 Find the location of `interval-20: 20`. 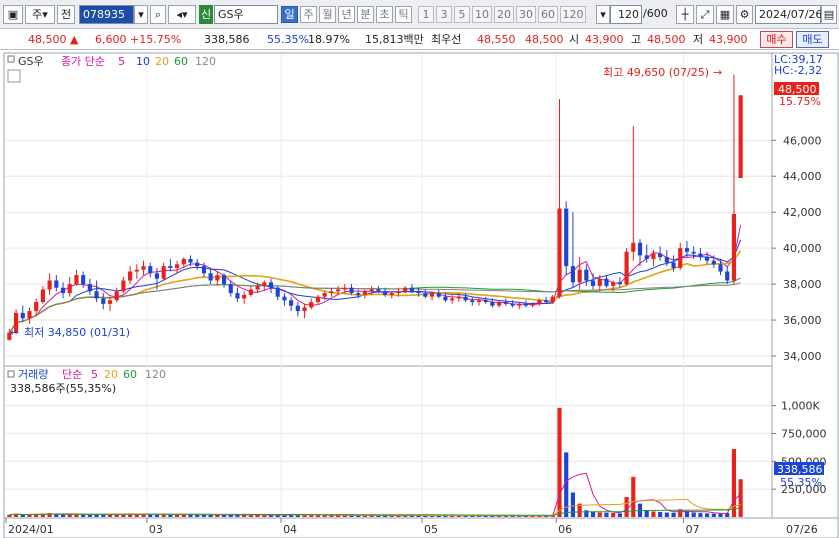

interval-20: 20 is located at coordinates (504, 14).